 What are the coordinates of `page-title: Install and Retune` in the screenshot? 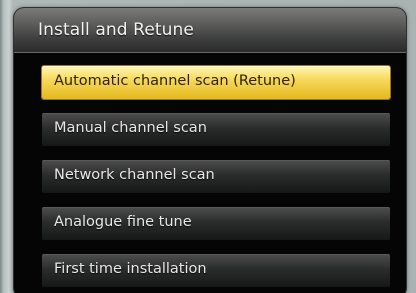 It's located at (116, 30).